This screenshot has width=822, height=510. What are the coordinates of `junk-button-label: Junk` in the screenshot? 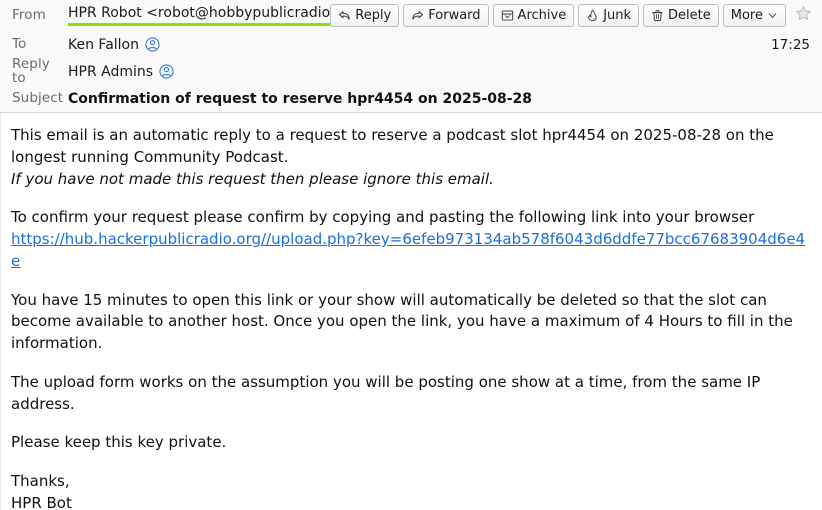 It's located at (617, 15).